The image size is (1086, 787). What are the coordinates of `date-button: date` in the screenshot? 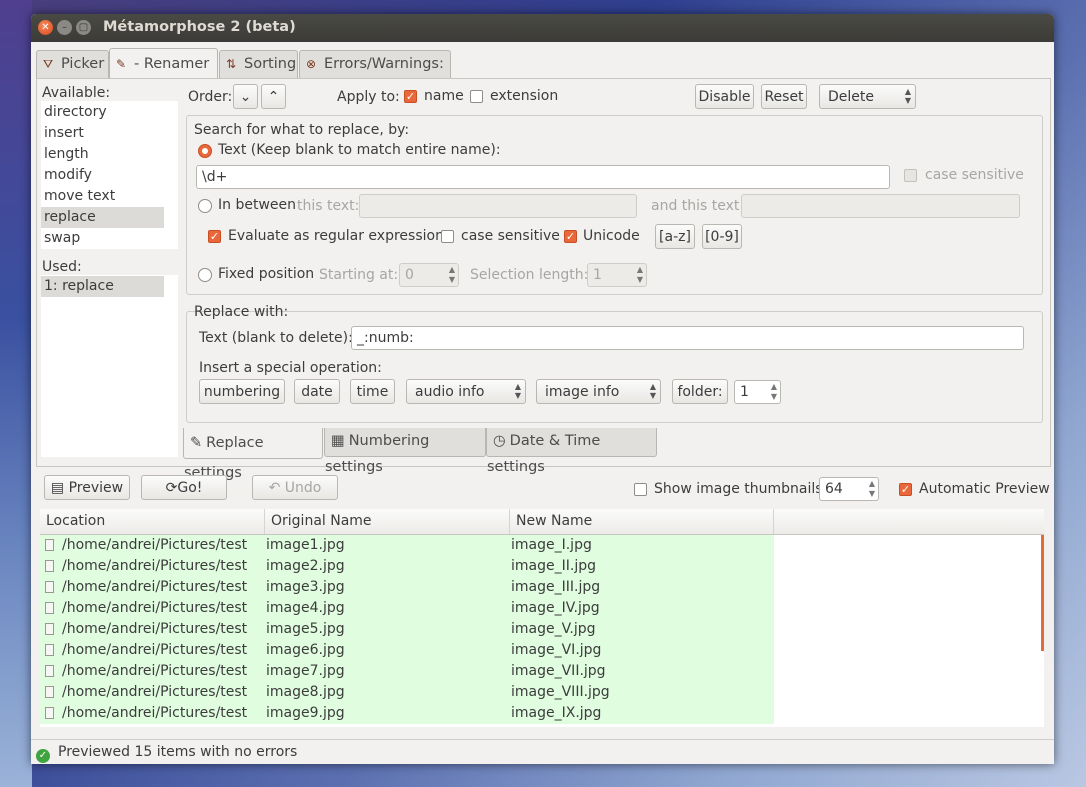 It's located at (317, 391).